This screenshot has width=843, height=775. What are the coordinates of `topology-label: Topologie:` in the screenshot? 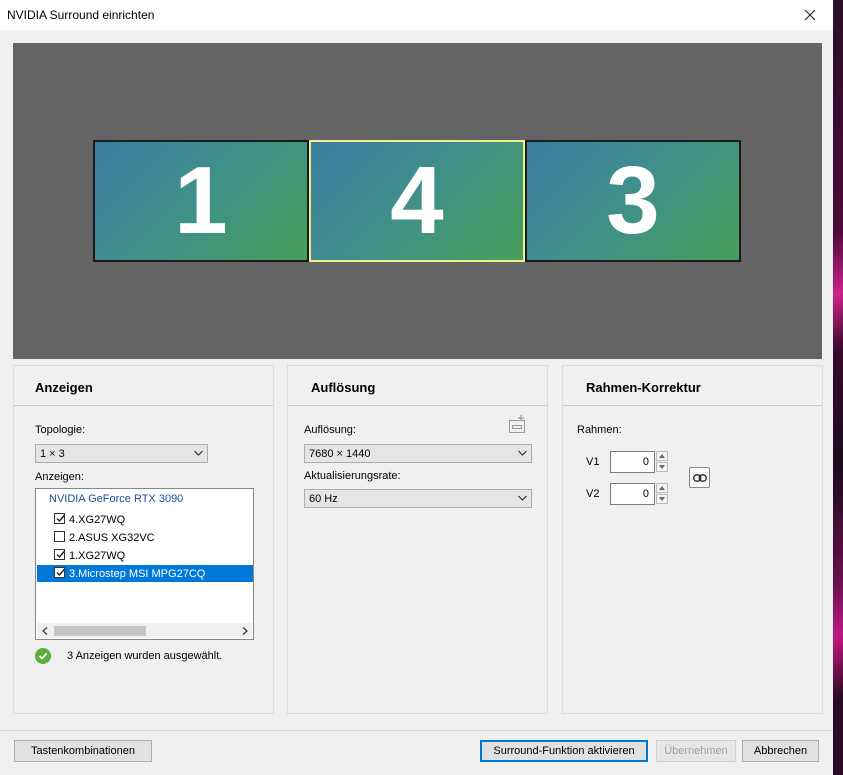 It's located at (60, 430).